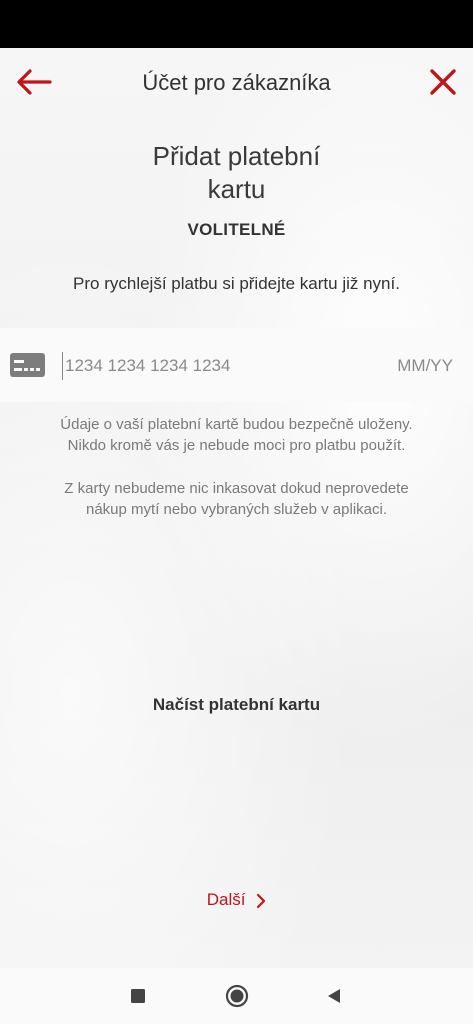 The height and width of the screenshot is (1024, 473). What do you see at coordinates (418, 366) in the screenshot?
I see `expiry-input` at bounding box center [418, 366].